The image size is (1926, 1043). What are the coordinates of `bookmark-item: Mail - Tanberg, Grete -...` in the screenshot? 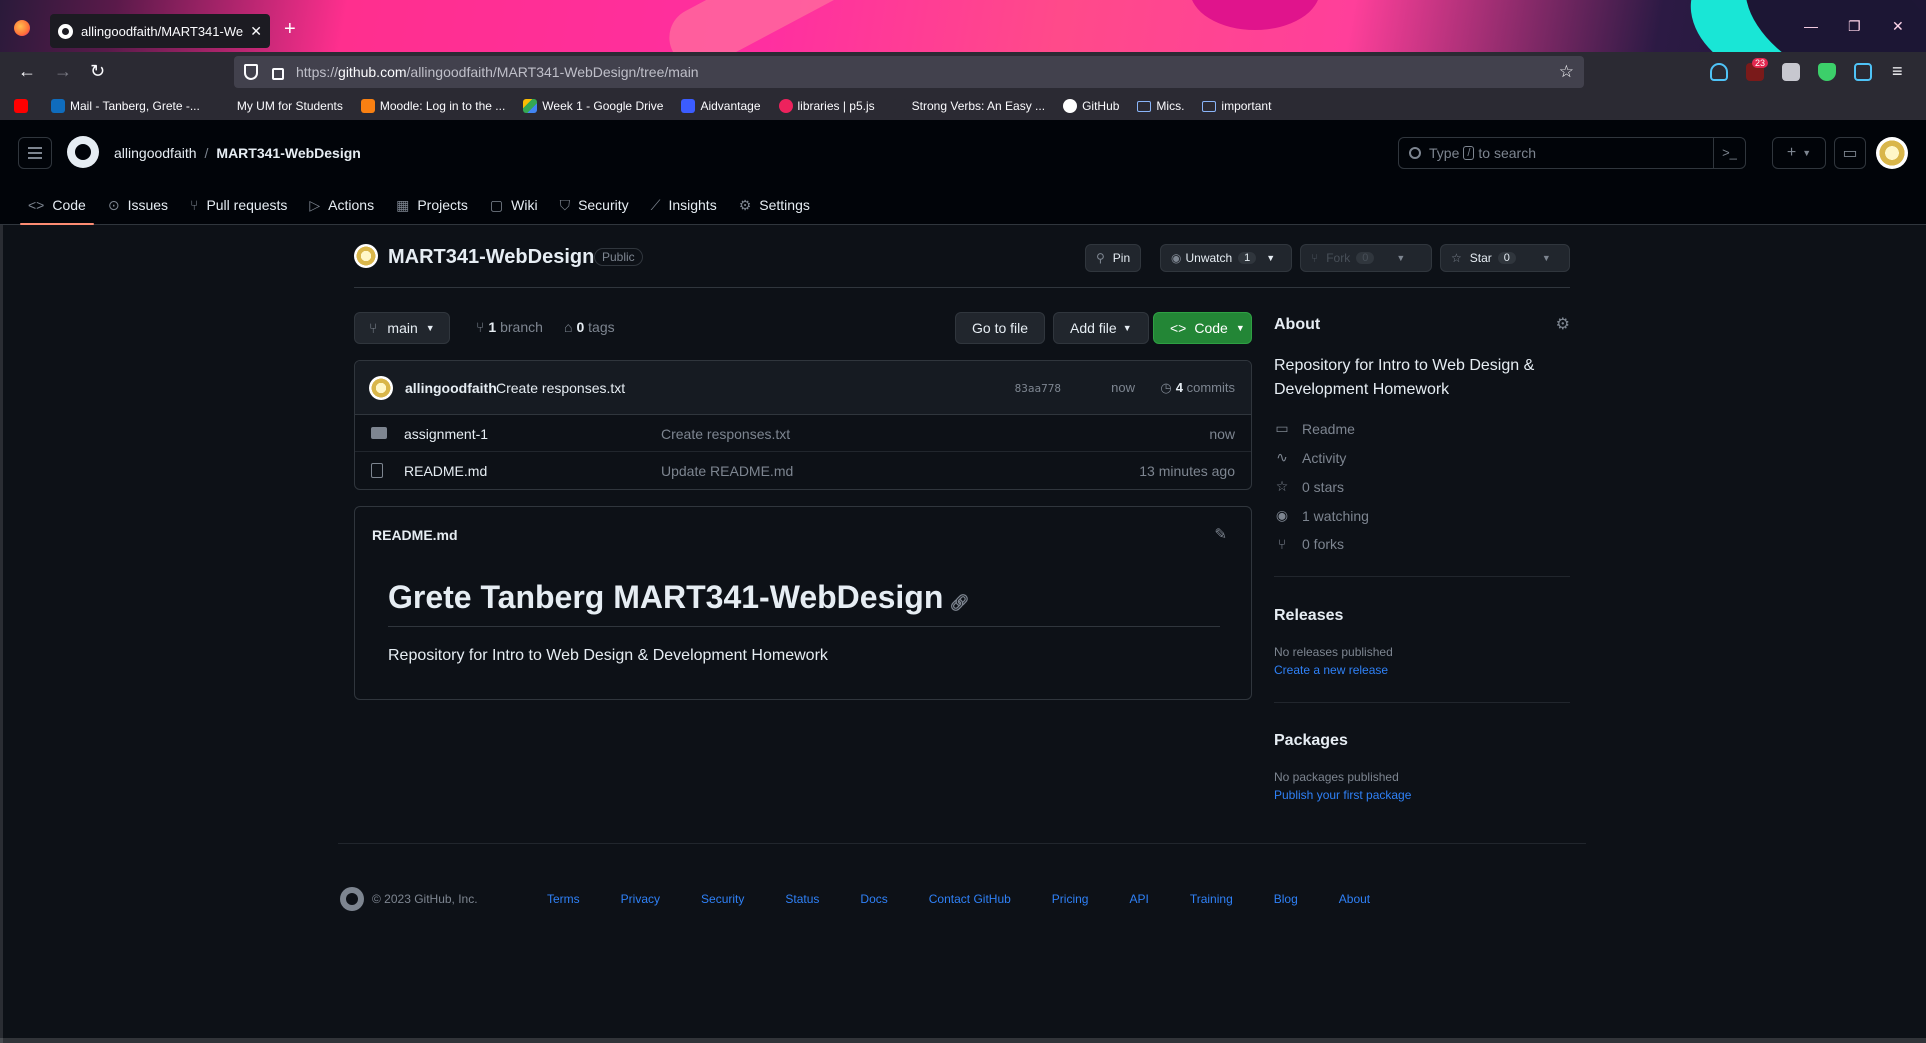 It's located at (125, 106).